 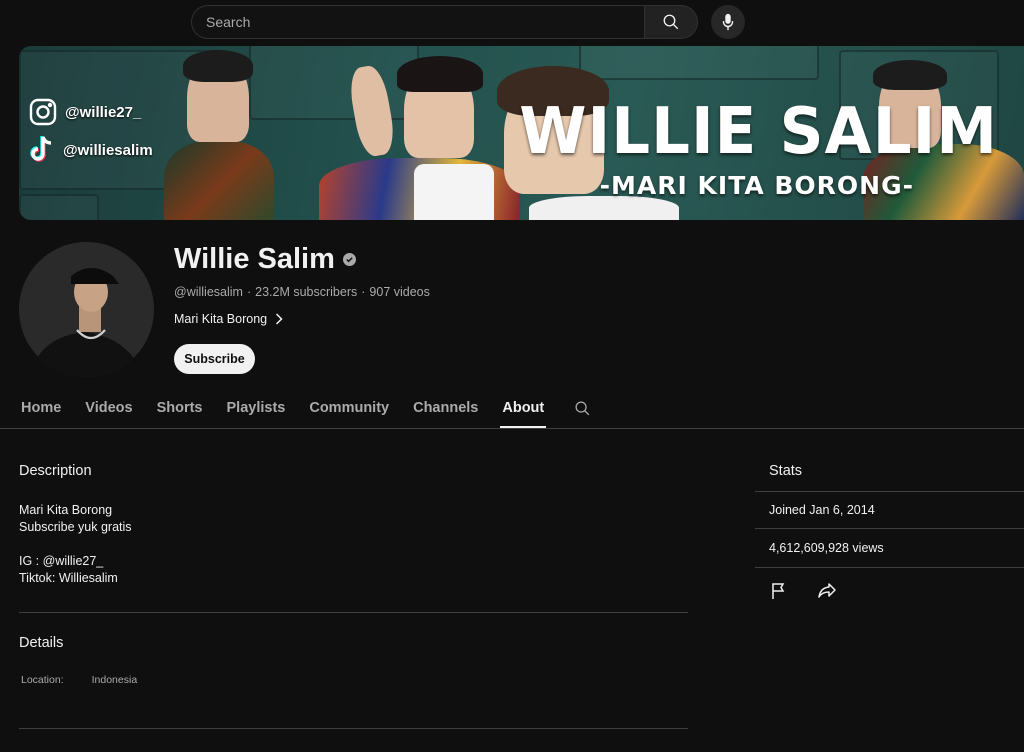 I want to click on avatar-image, so click(x=86, y=309).